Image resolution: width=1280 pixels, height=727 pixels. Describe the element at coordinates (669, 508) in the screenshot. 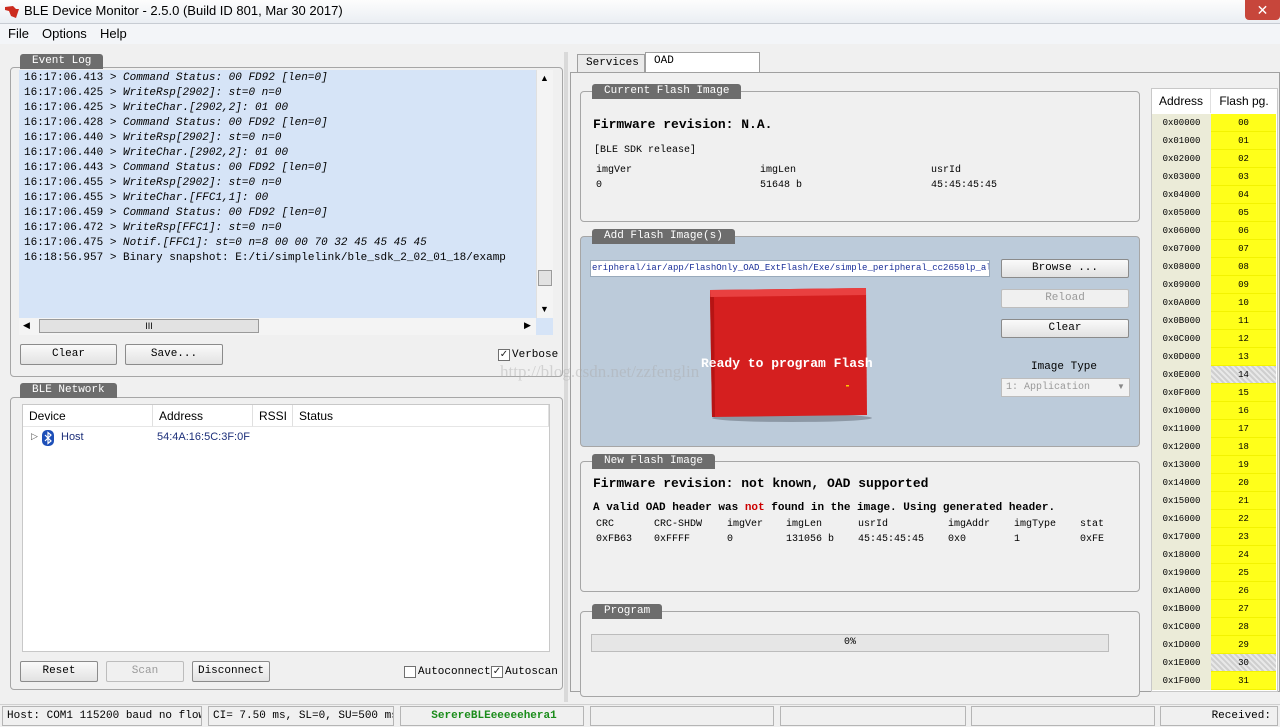

I see `warning-pre: A valid OAD header was` at that location.